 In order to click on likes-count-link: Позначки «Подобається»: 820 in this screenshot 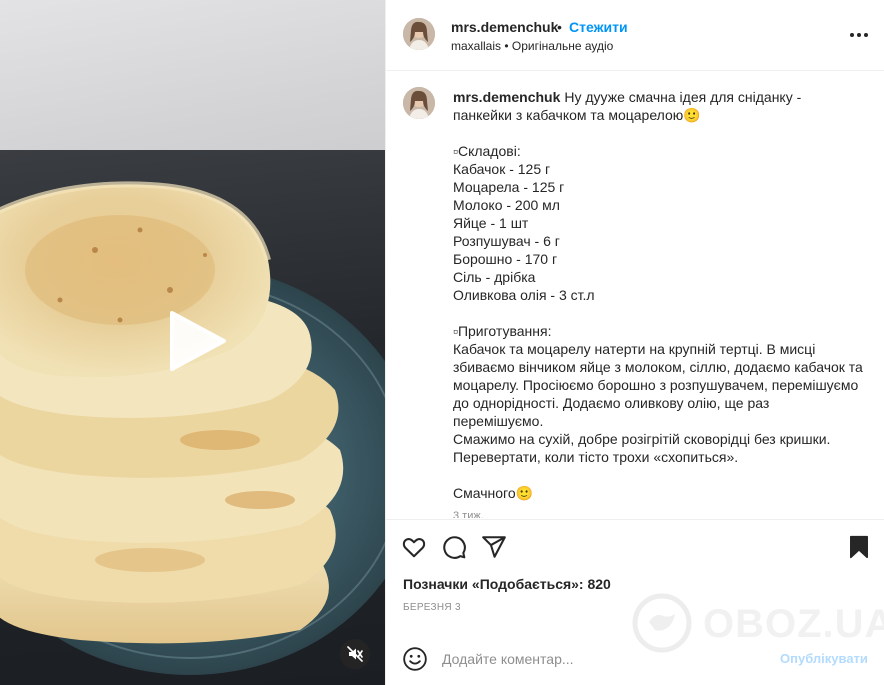, I will do `click(507, 584)`.